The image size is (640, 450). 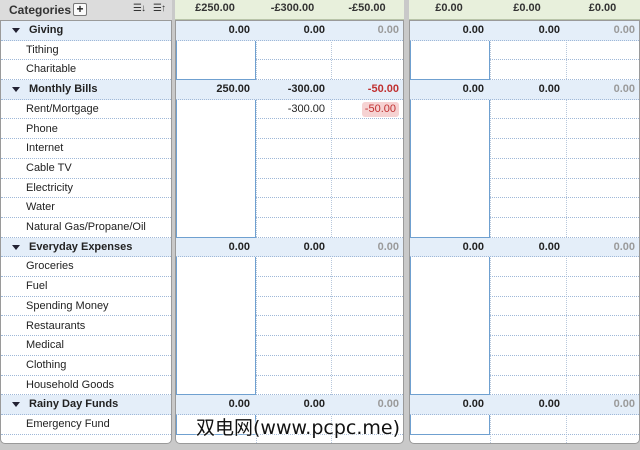 I want to click on category-row: Spending Money, so click(x=86, y=307).